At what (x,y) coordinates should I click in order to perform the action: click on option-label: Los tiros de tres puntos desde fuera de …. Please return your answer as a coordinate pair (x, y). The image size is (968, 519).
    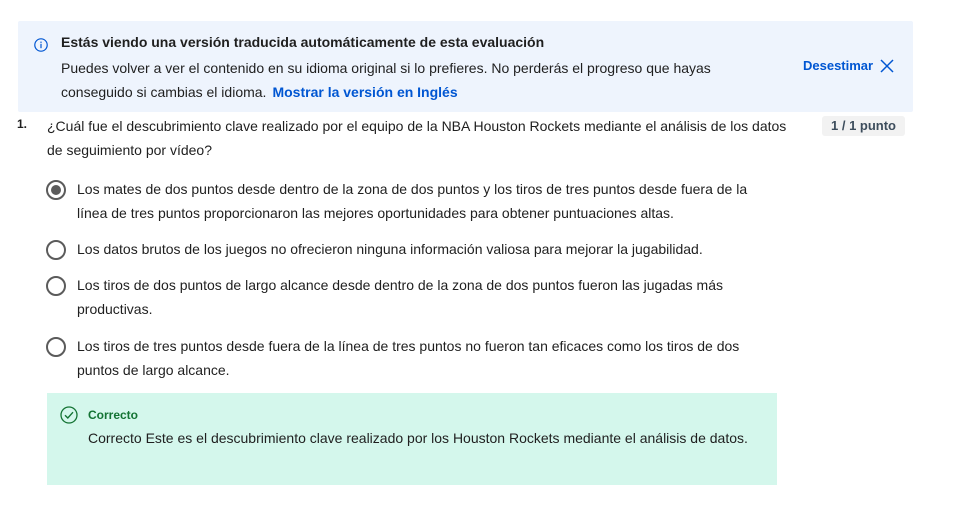
    Looking at the image, I should click on (408, 358).